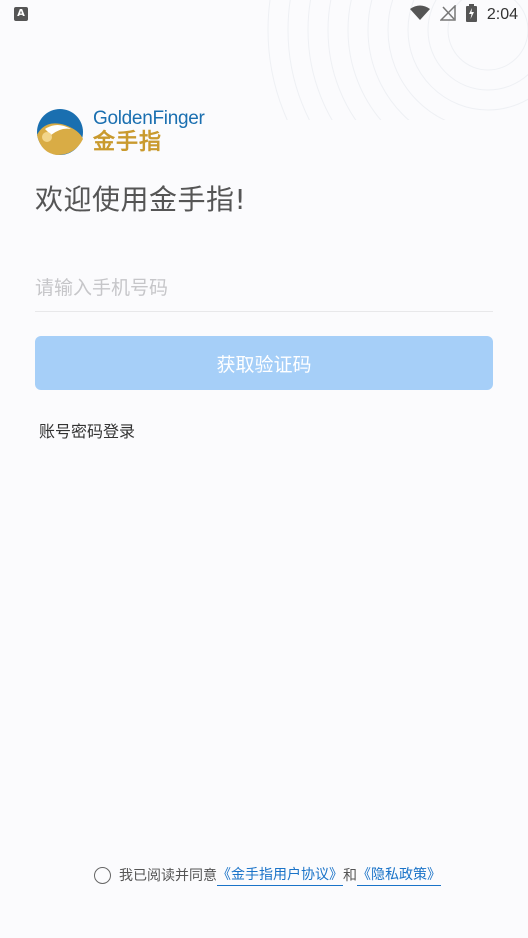 The width and height of the screenshot is (528, 938). I want to click on password-login-link: 账号密码登录, so click(87, 430).